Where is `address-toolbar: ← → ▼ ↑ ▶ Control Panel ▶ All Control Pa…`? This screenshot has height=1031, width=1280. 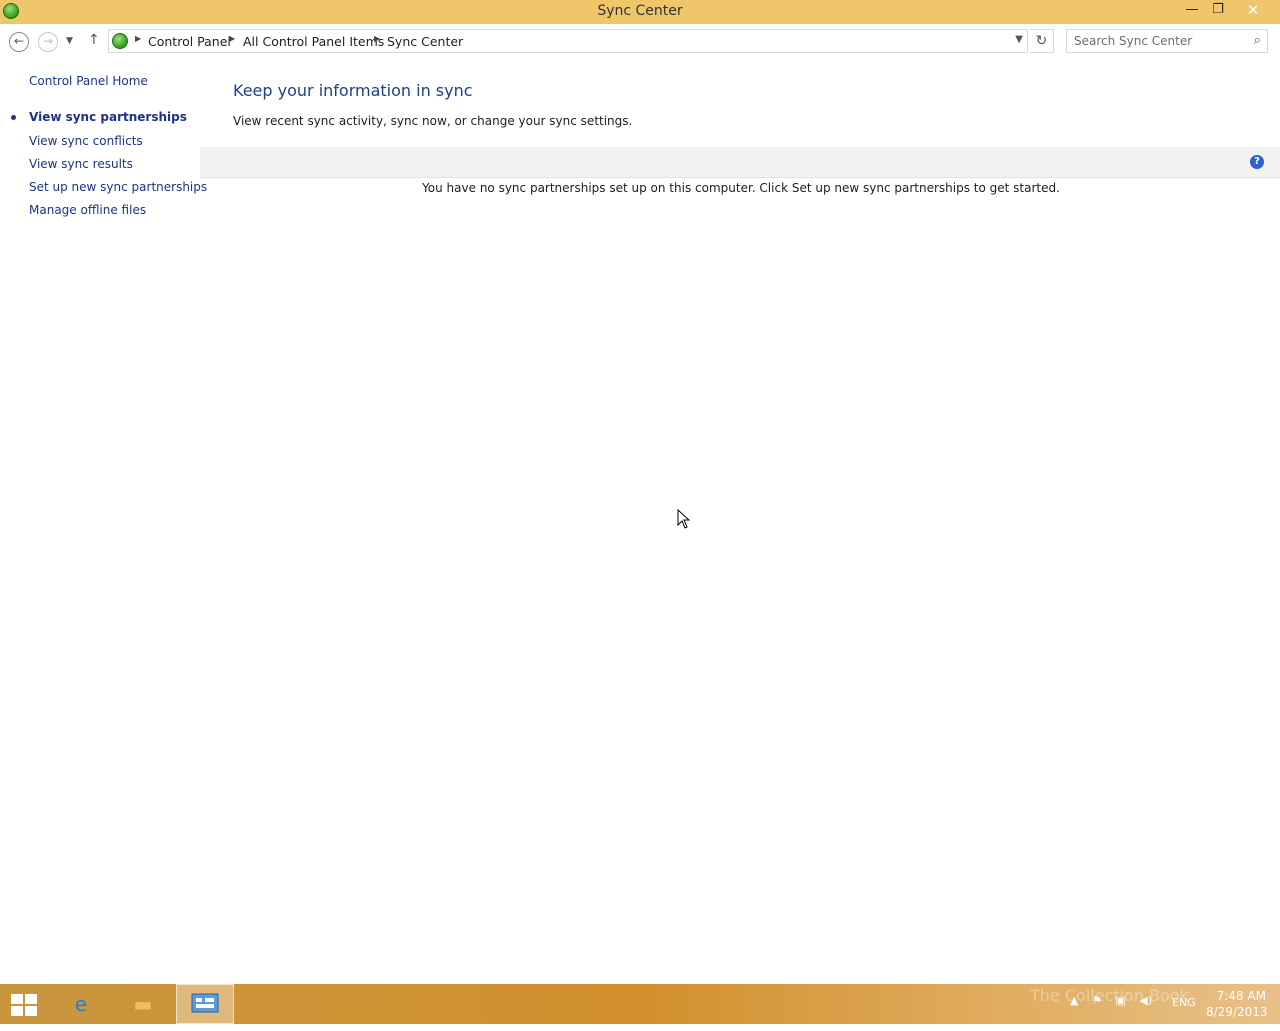
address-toolbar: ← → ▼ ↑ ▶ Control Panel ▶ All Control Pa… is located at coordinates (640, 41).